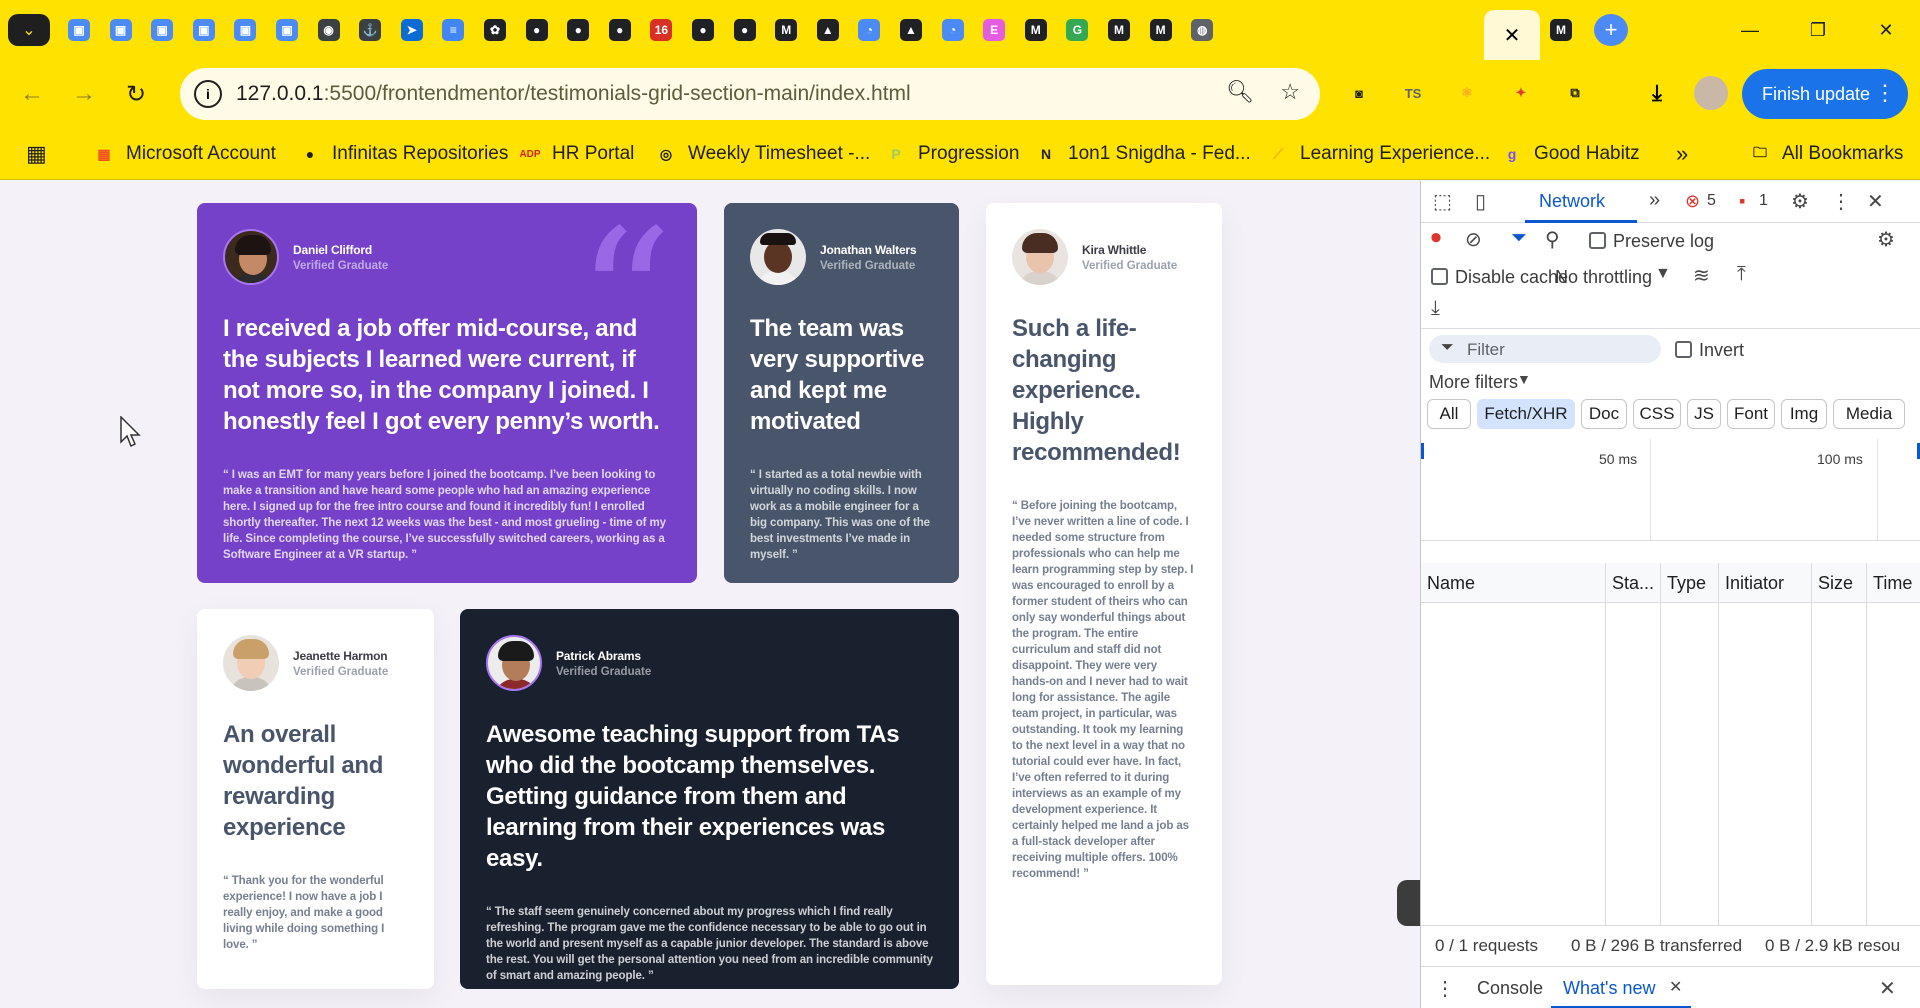 The height and width of the screenshot is (1008, 1920). Describe the element at coordinates (1675, 987) in the screenshot. I see `close-whats-new-icon: ✕` at that location.